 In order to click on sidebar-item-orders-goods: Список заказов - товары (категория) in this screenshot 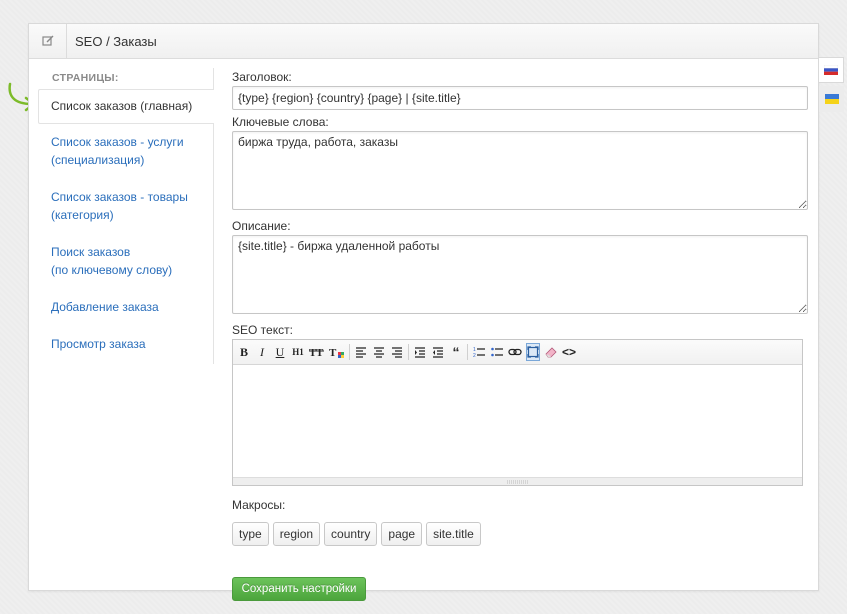, I will do `click(126, 206)`.